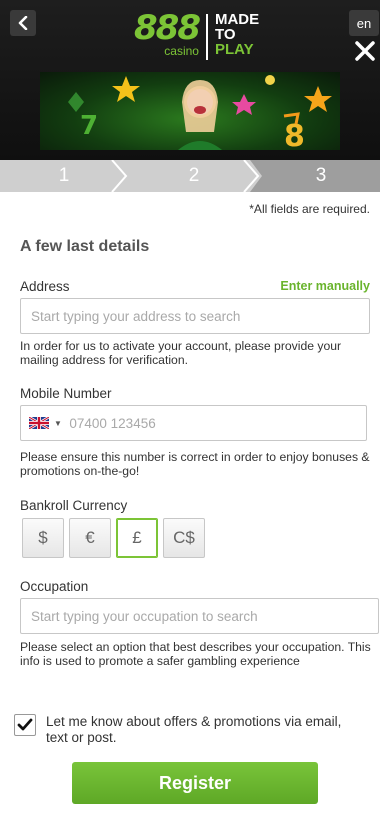 The height and width of the screenshot is (840, 380). I want to click on logo-play: PLAY, so click(234, 49).